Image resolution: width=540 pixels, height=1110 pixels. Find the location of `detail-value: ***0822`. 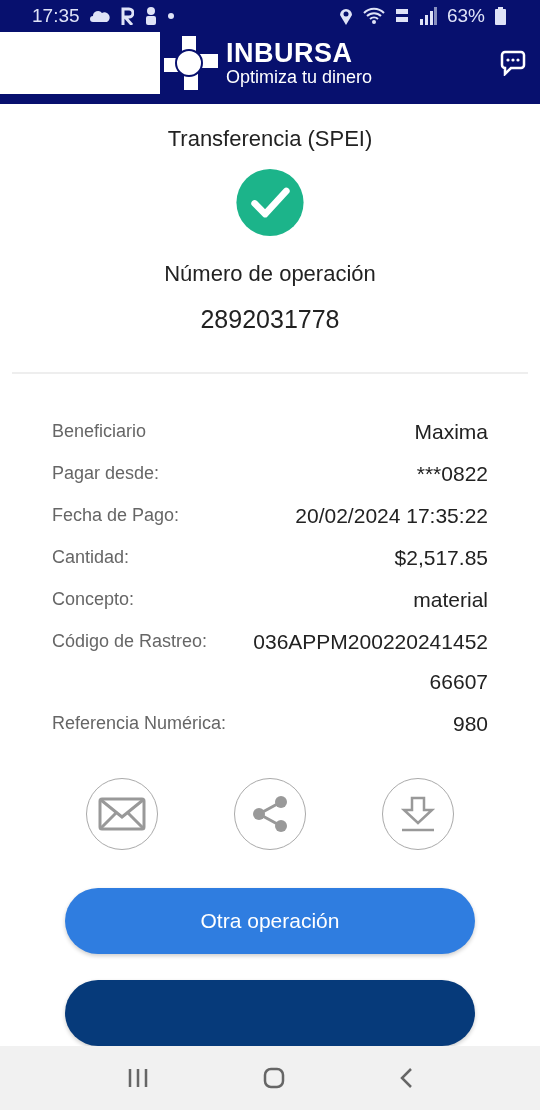

detail-value: ***0822 is located at coordinates (452, 474).